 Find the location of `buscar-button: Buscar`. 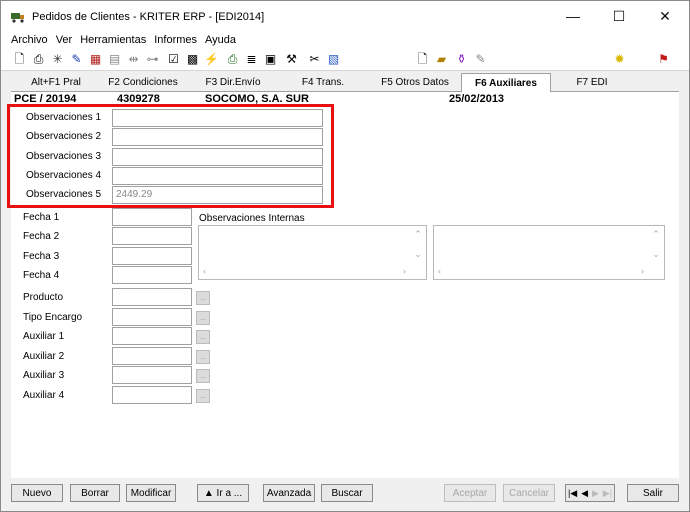

buscar-button: Buscar is located at coordinates (347, 493).